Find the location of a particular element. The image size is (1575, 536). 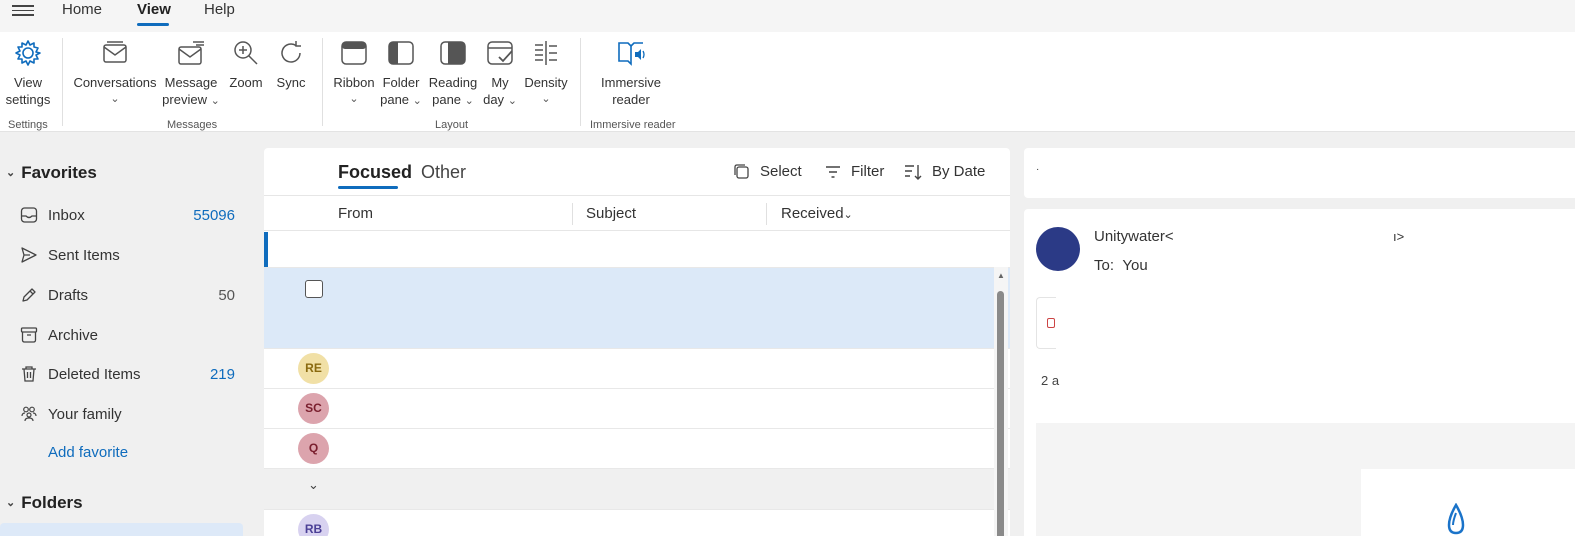

inbox-tabs: Focused Other Select Filter By Date is located at coordinates (637, 172).